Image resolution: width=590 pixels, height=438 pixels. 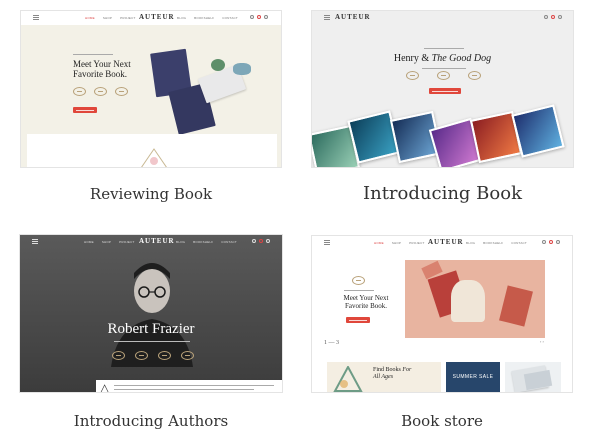 I want to click on author-portrait-image, so click(x=152, y=315).